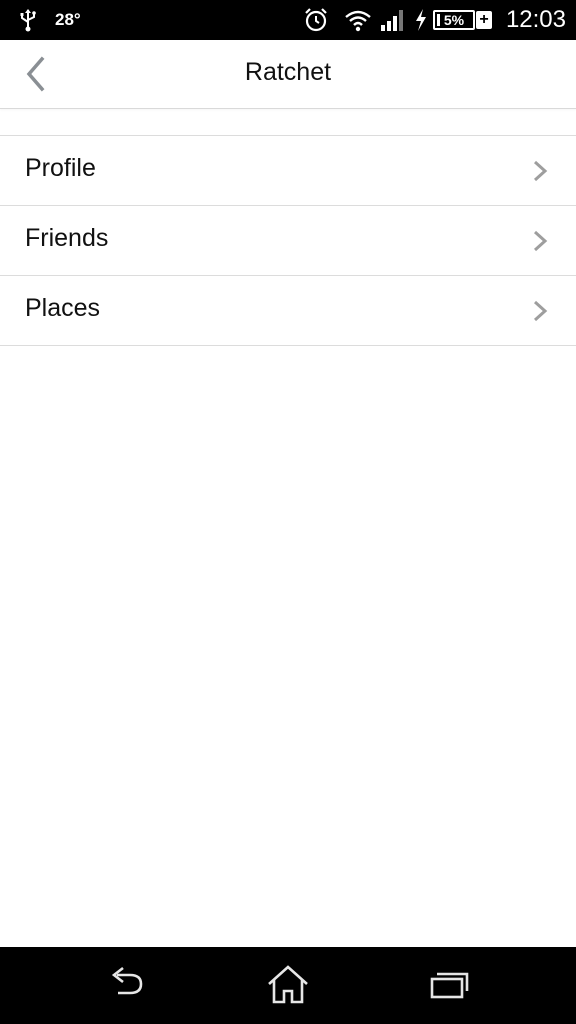 This screenshot has height=1024, width=576. Describe the element at coordinates (28, 20) in the screenshot. I see `usb-icon` at that location.